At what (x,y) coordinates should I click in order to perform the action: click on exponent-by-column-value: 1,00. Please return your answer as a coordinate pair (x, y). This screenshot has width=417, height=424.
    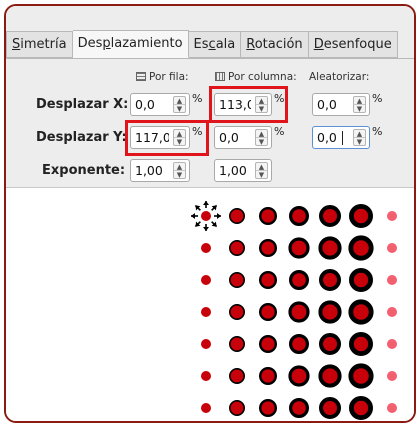
    Looking at the image, I should click on (233, 170).